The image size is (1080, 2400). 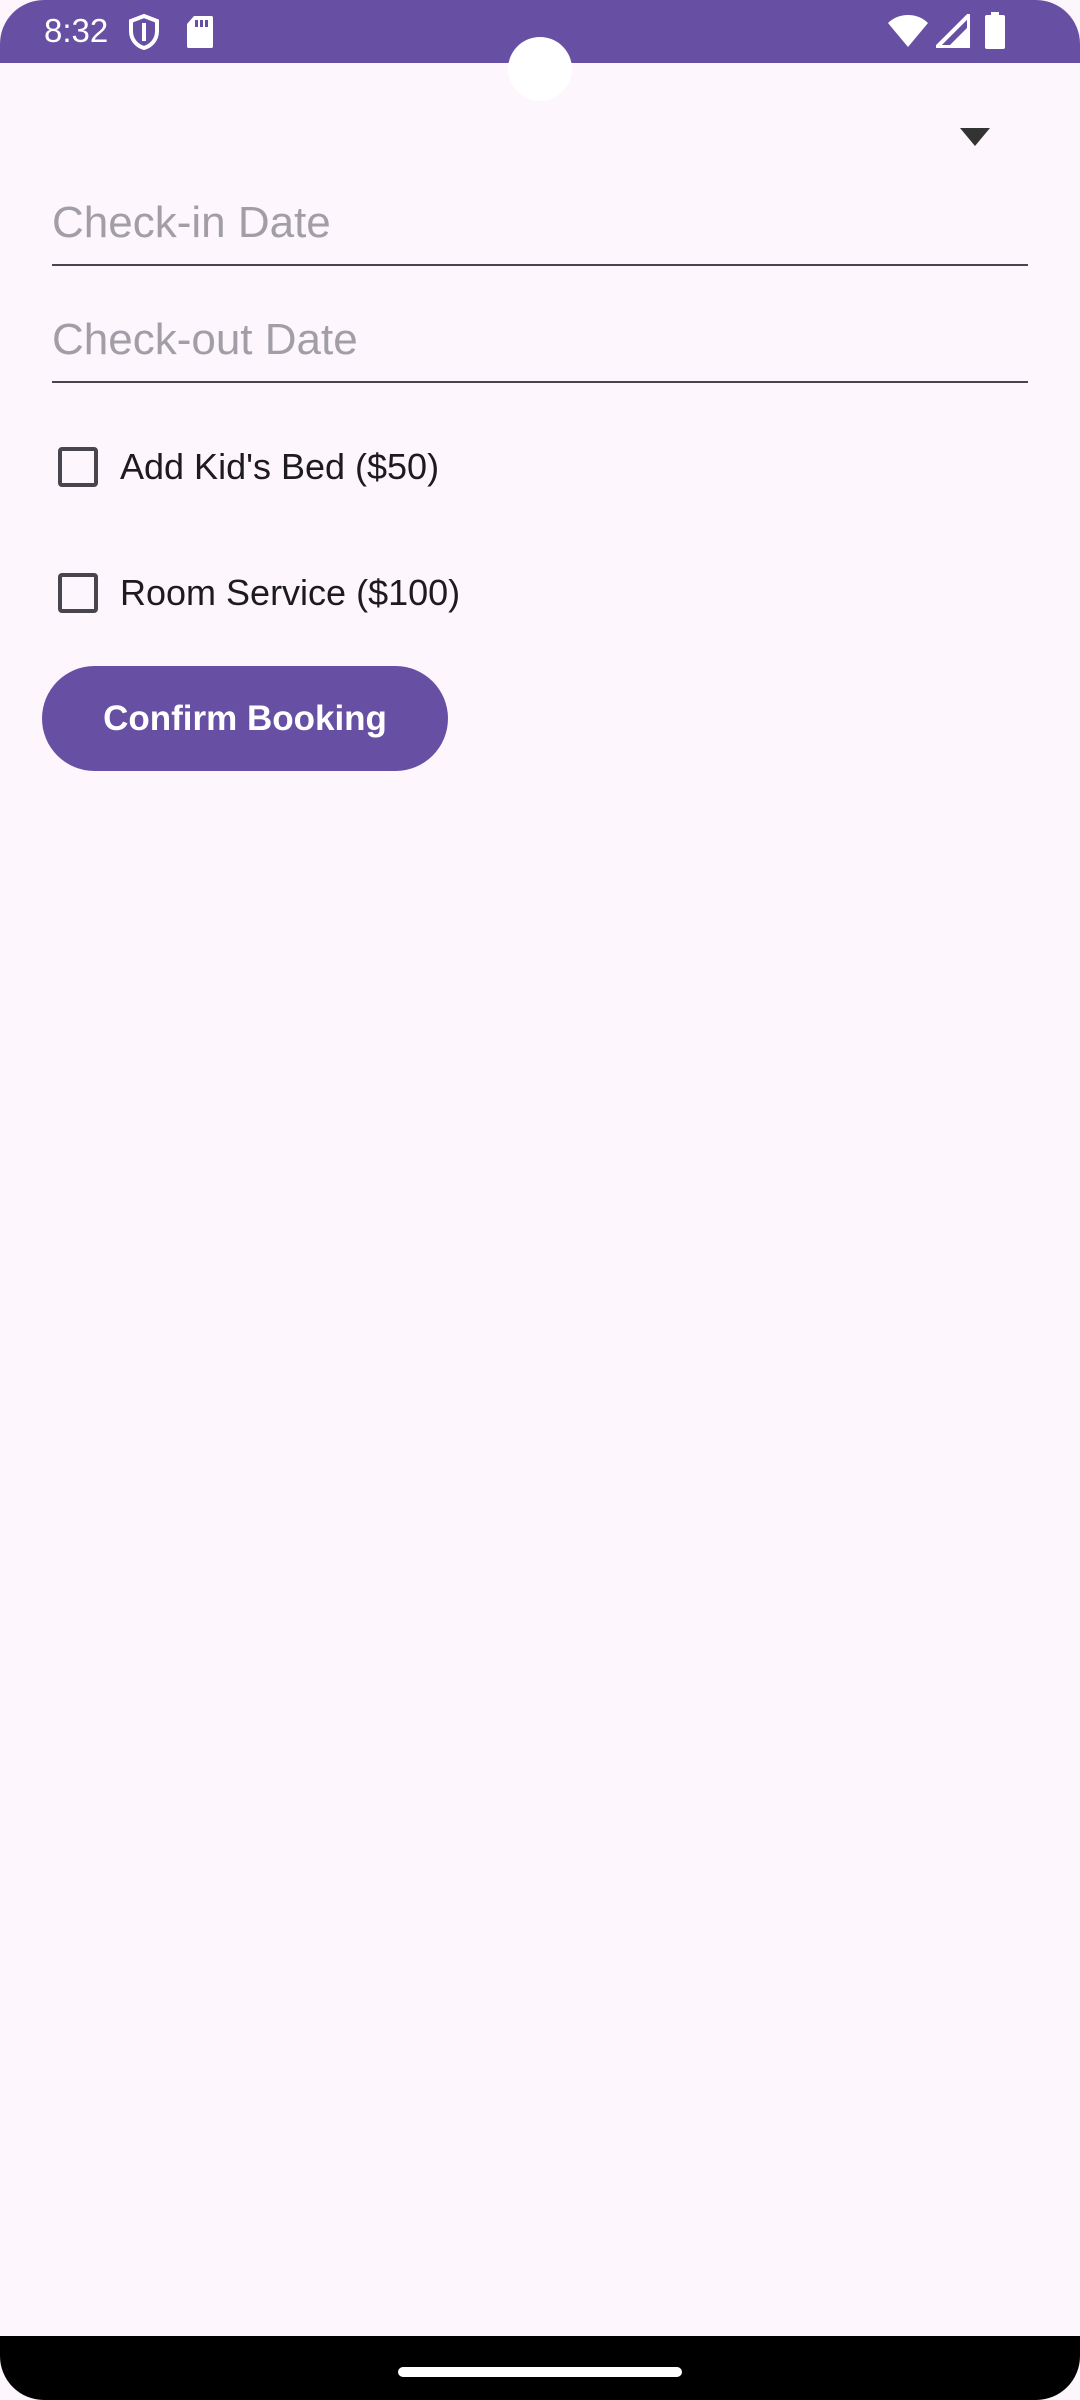 What do you see at coordinates (953, 31) in the screenshot?
I see `signal-icon` at bounding box center [953, 31].